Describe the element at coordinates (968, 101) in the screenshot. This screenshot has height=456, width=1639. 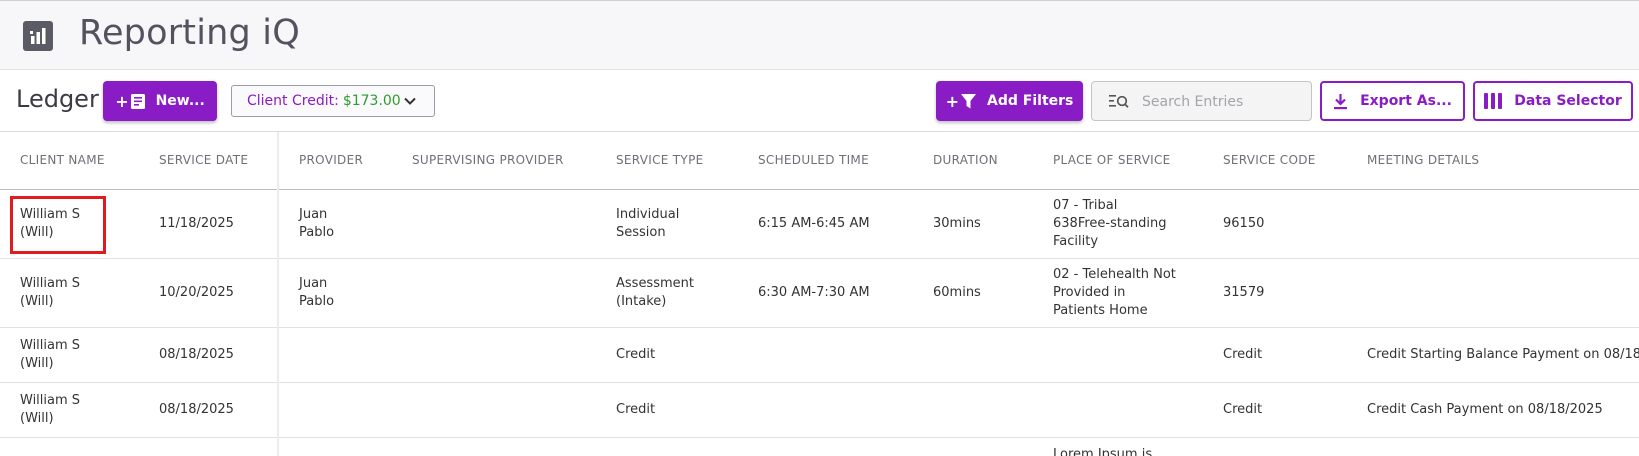
I see `filter-icon` at that location.